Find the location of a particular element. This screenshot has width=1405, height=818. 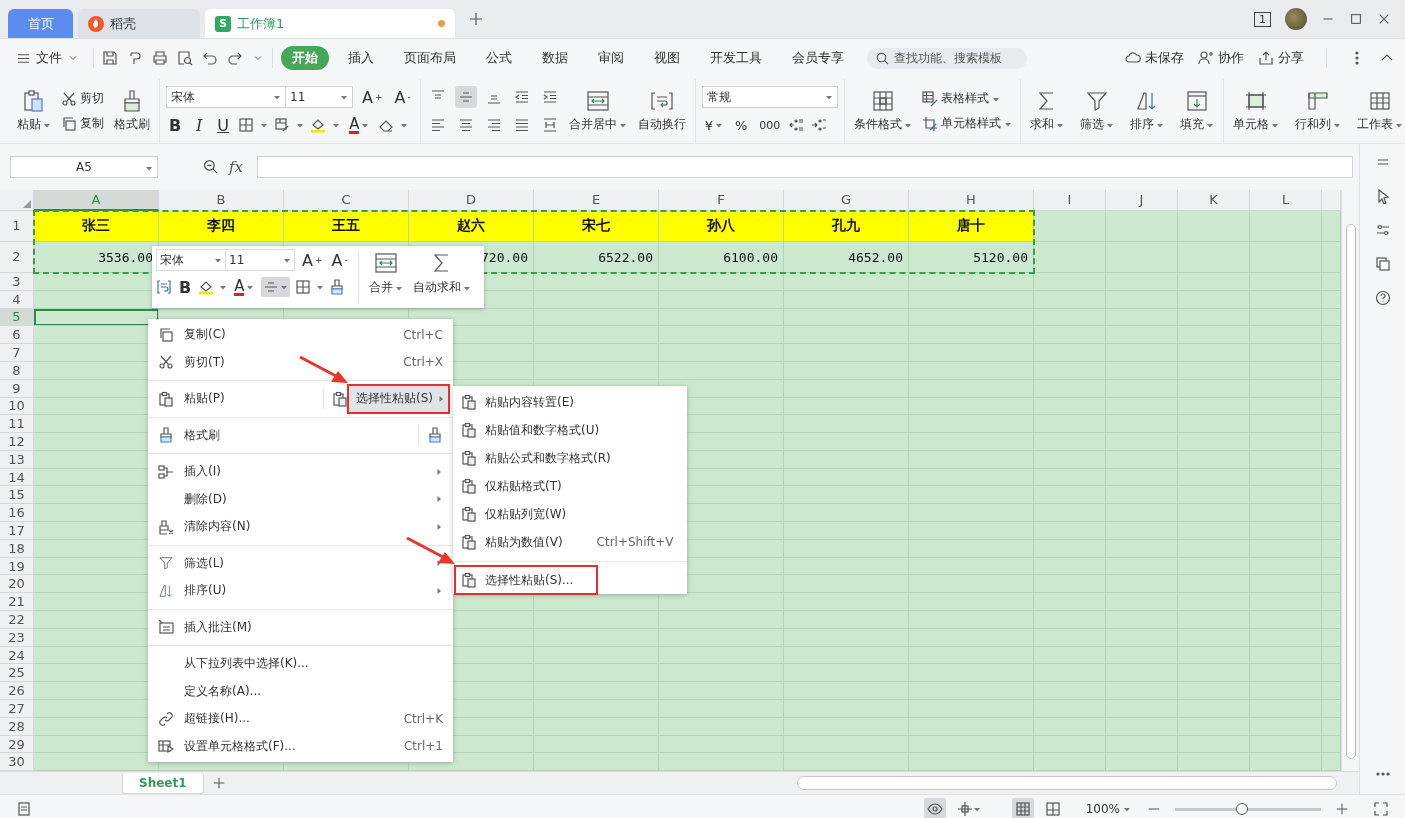

document-icon is located at coordinates (24, 809).